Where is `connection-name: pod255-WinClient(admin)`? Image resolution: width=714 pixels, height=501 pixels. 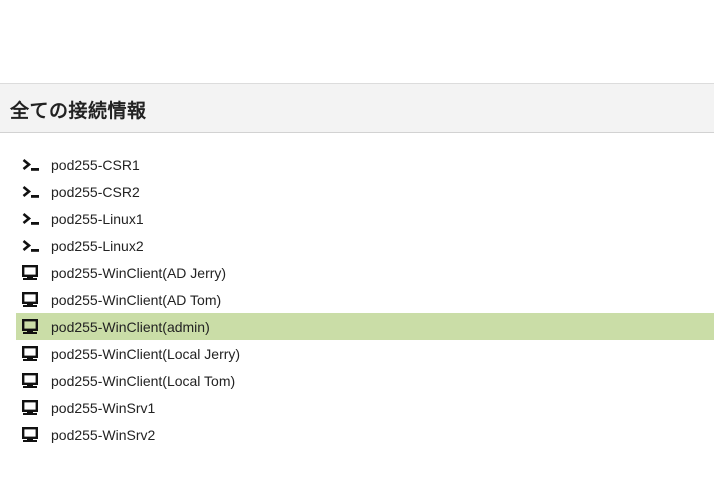
connection-name: pod255-WinClient(admin) is located at coordinates (130, 326).